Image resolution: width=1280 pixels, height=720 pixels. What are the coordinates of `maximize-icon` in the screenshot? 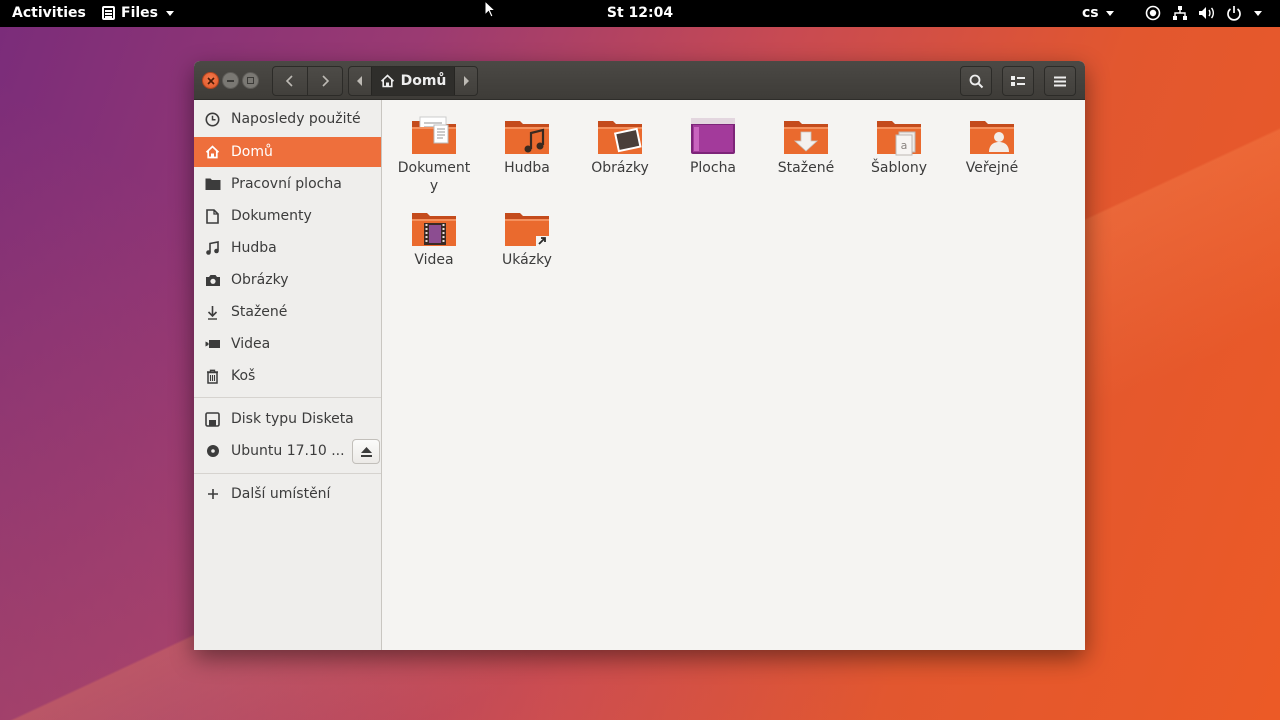 It's located at (250, 80).